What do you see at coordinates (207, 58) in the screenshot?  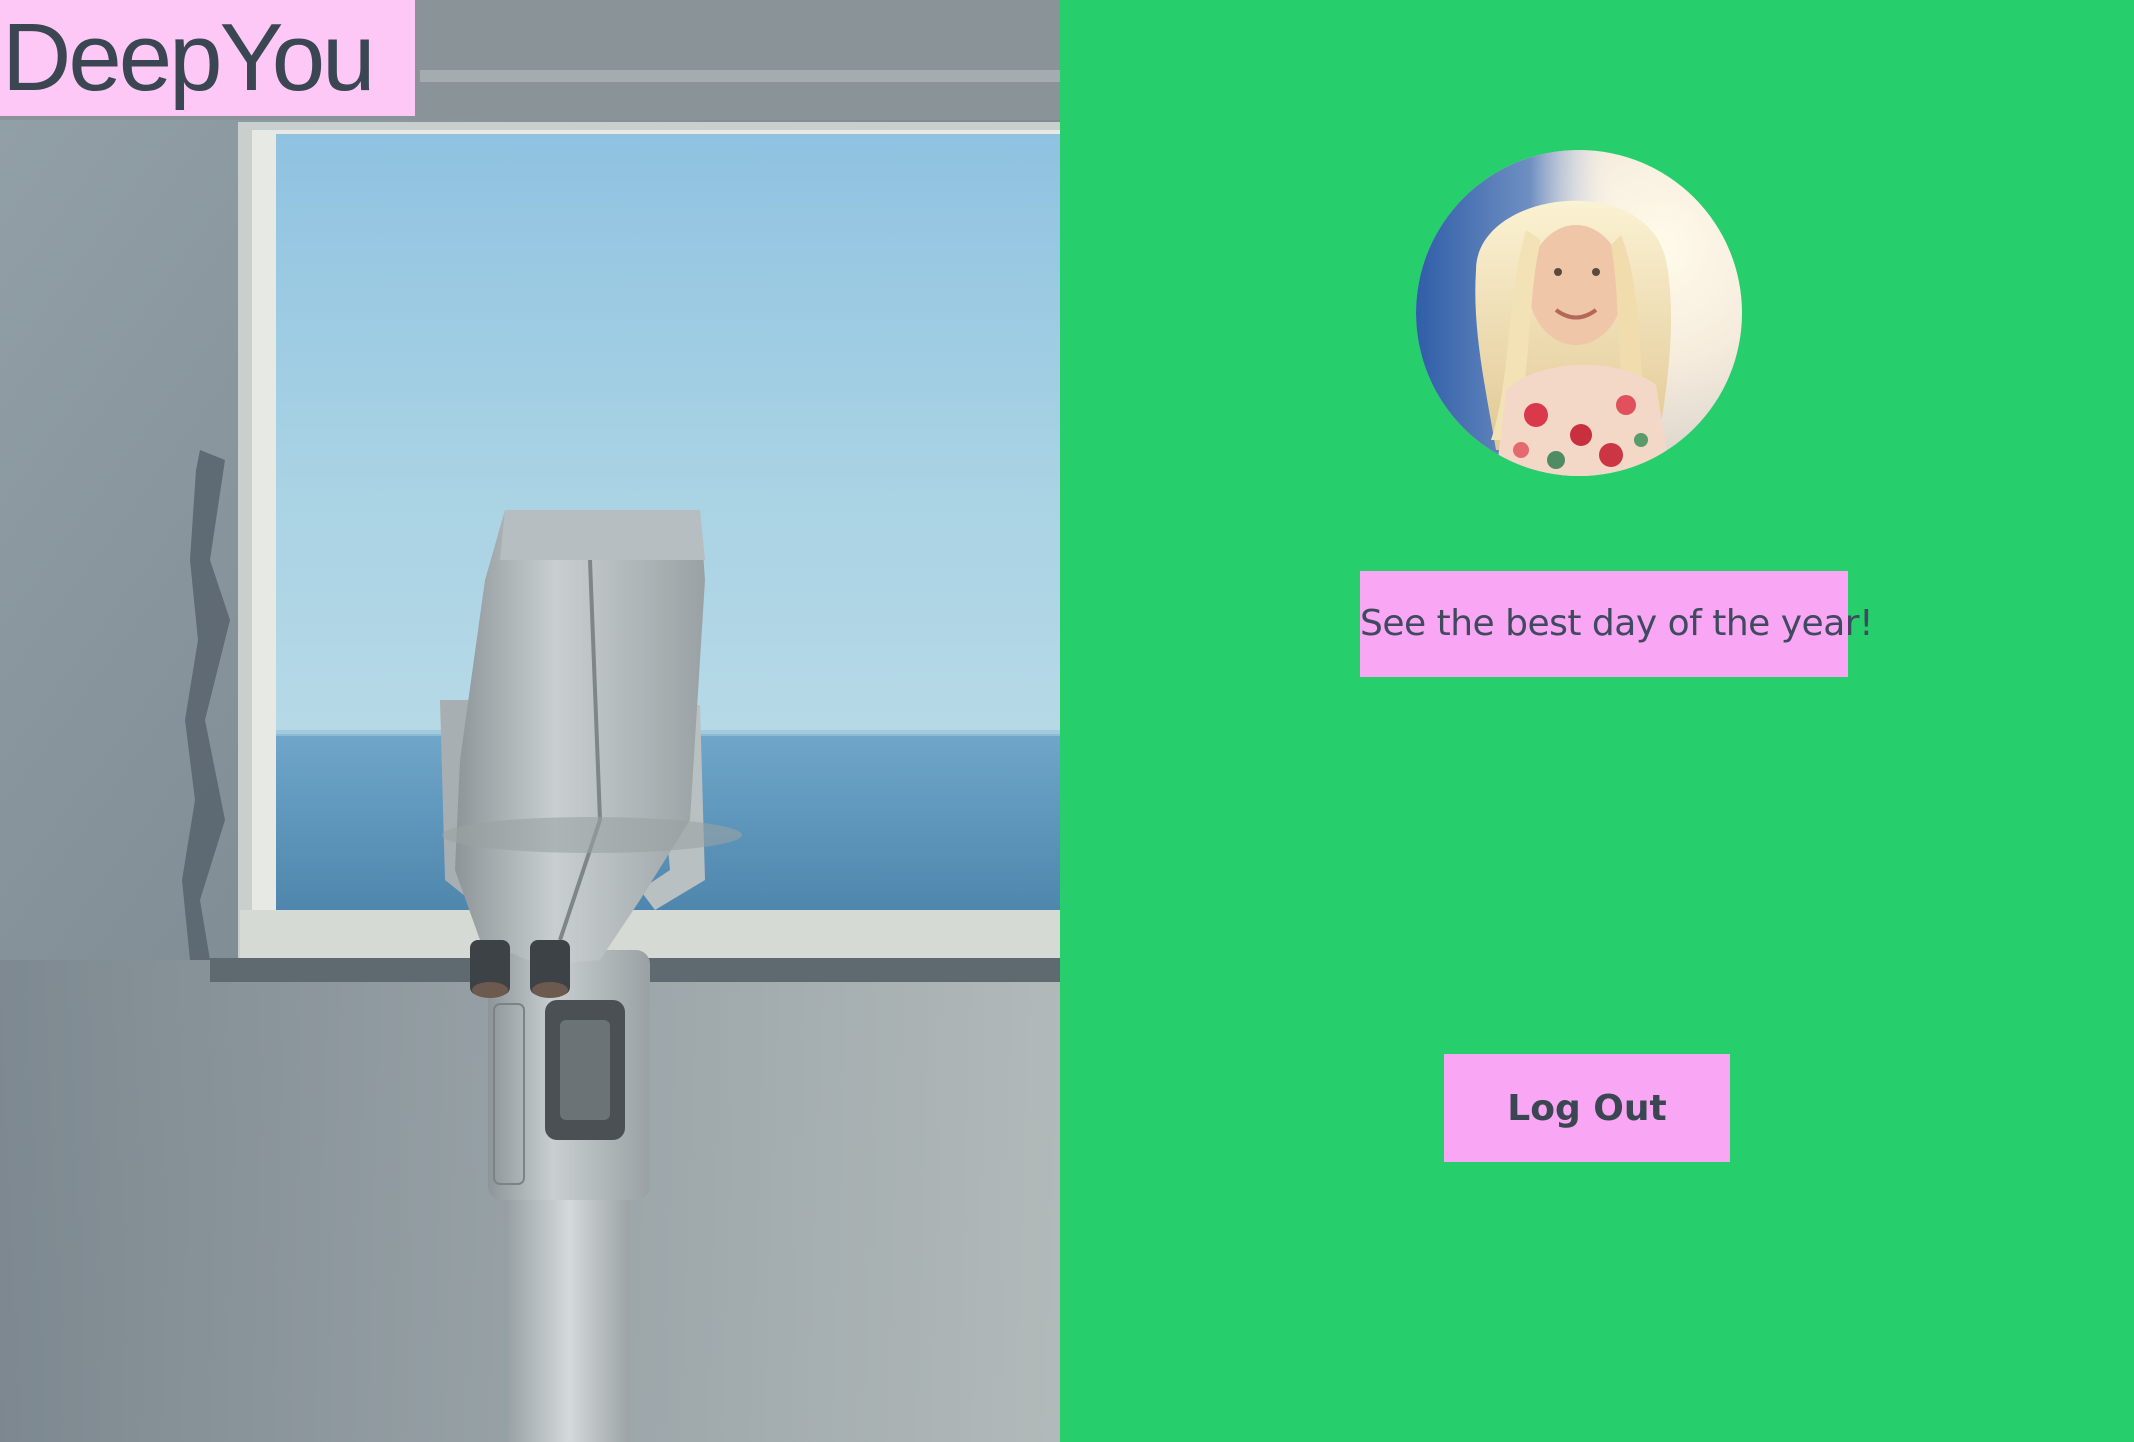 I see `brand-logo: DeepYou` at bounding box center [207, 58].